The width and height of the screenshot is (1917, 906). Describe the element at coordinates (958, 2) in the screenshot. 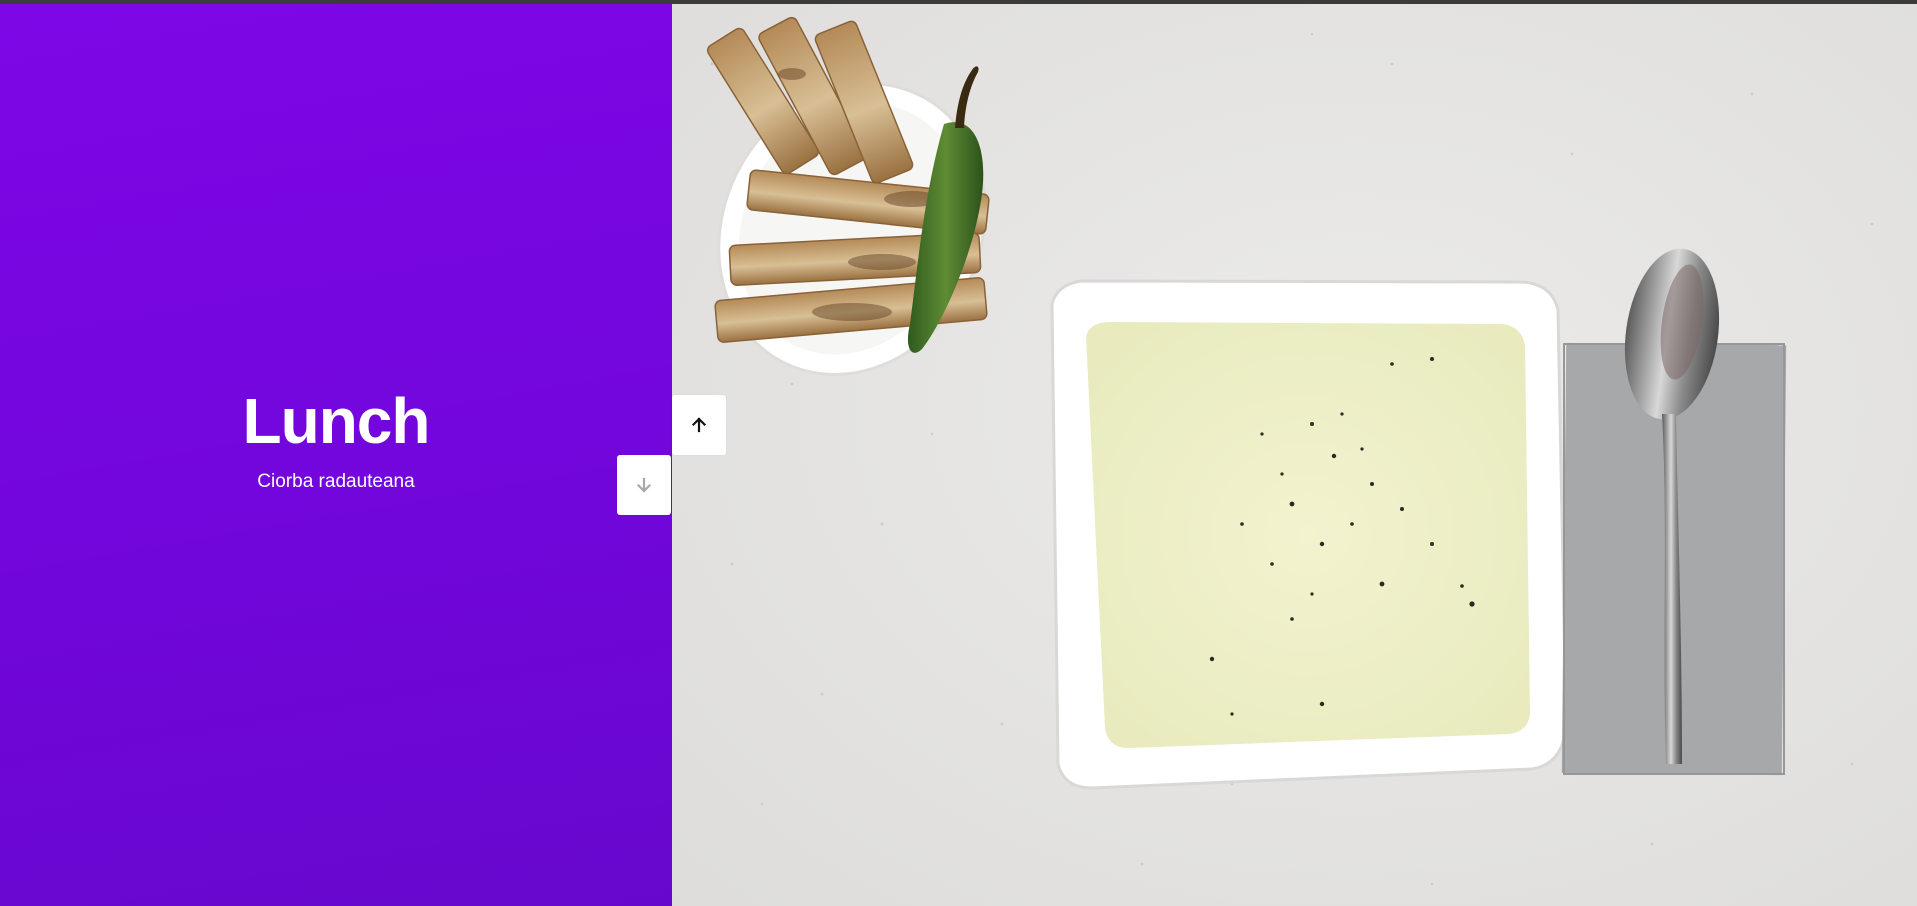

I see `top-border` at that location.